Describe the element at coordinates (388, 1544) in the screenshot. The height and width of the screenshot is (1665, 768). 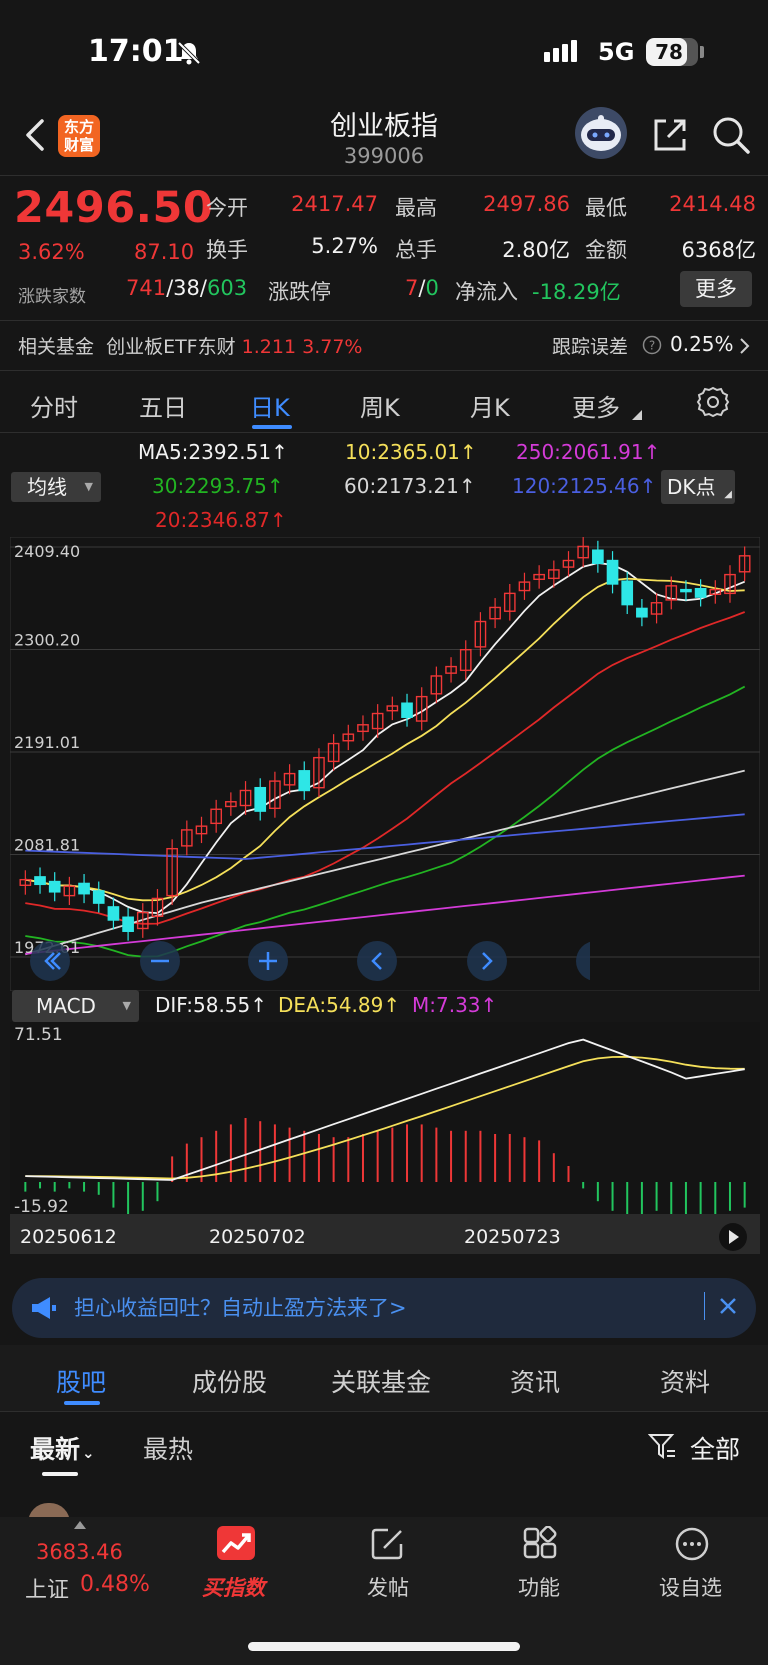
I see `compose-icon` at that location.